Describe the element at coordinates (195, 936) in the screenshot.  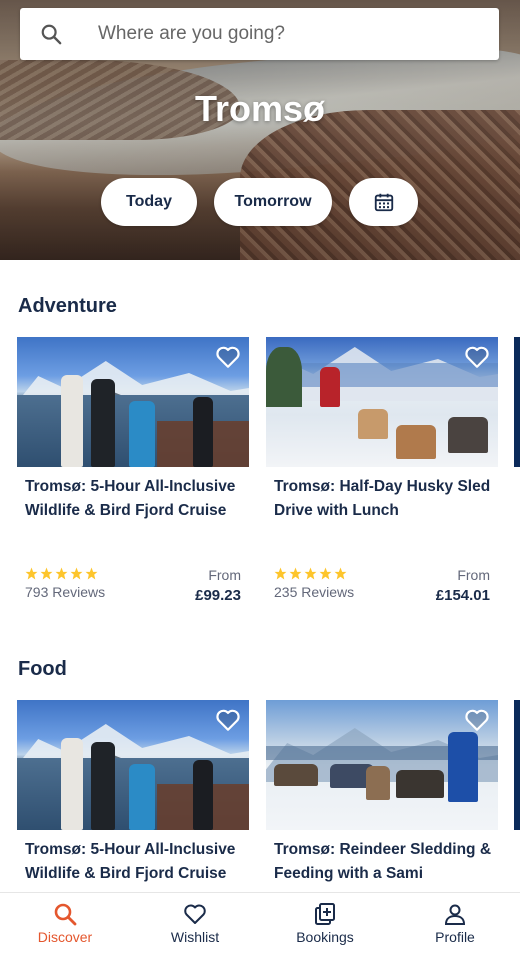
I see `nav-label: Wishlist` at that location.